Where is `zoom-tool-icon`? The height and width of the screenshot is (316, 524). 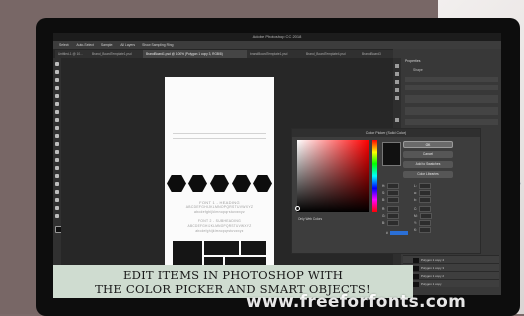 zoom-tool-icon is located at coordinates (57, 216).